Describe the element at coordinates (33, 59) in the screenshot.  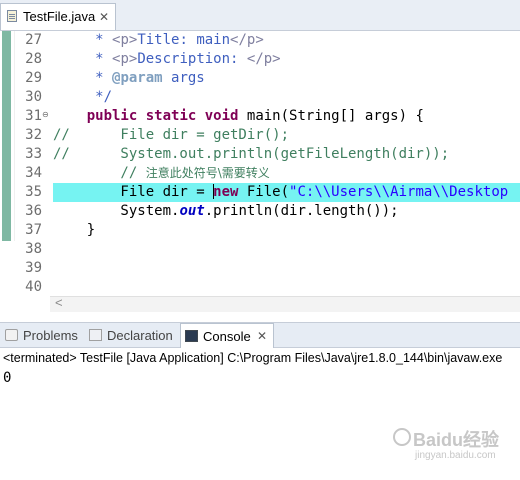
I see `line-number: 28` at that location.